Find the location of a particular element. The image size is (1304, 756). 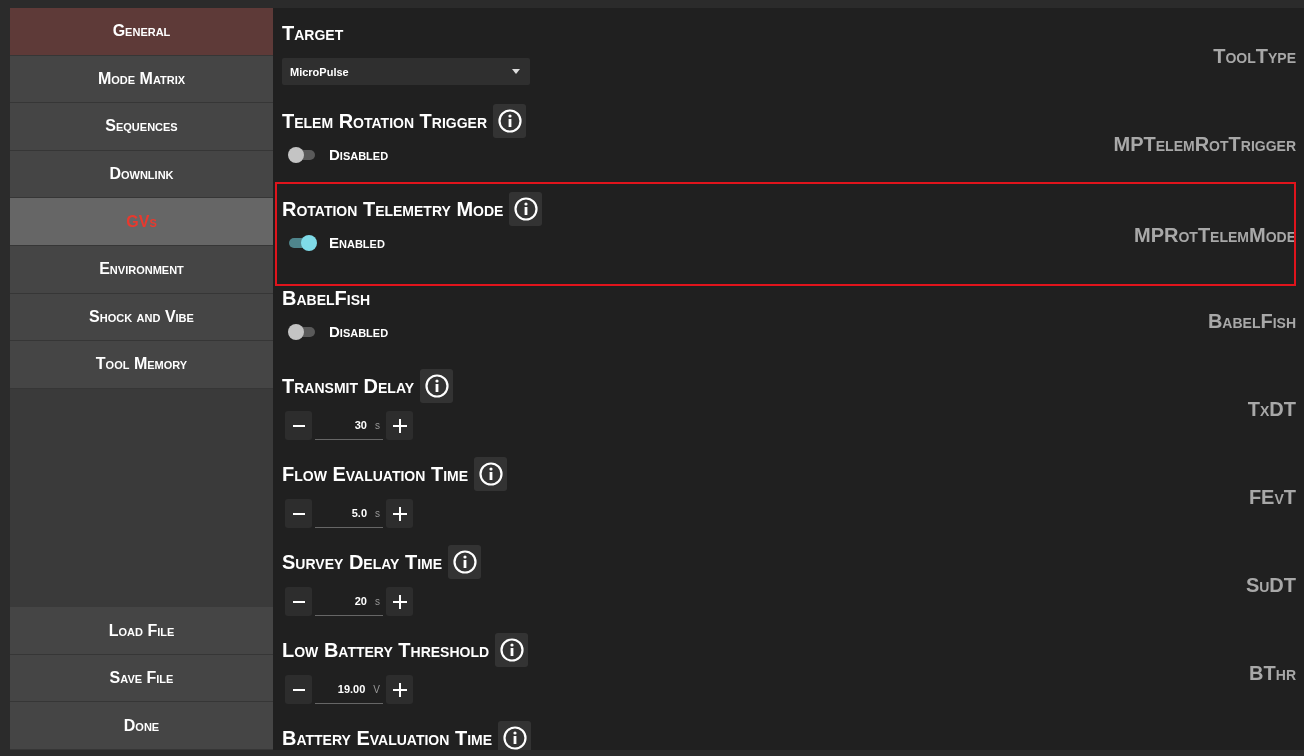

action-button: Done is located at coordinates (141, 726).